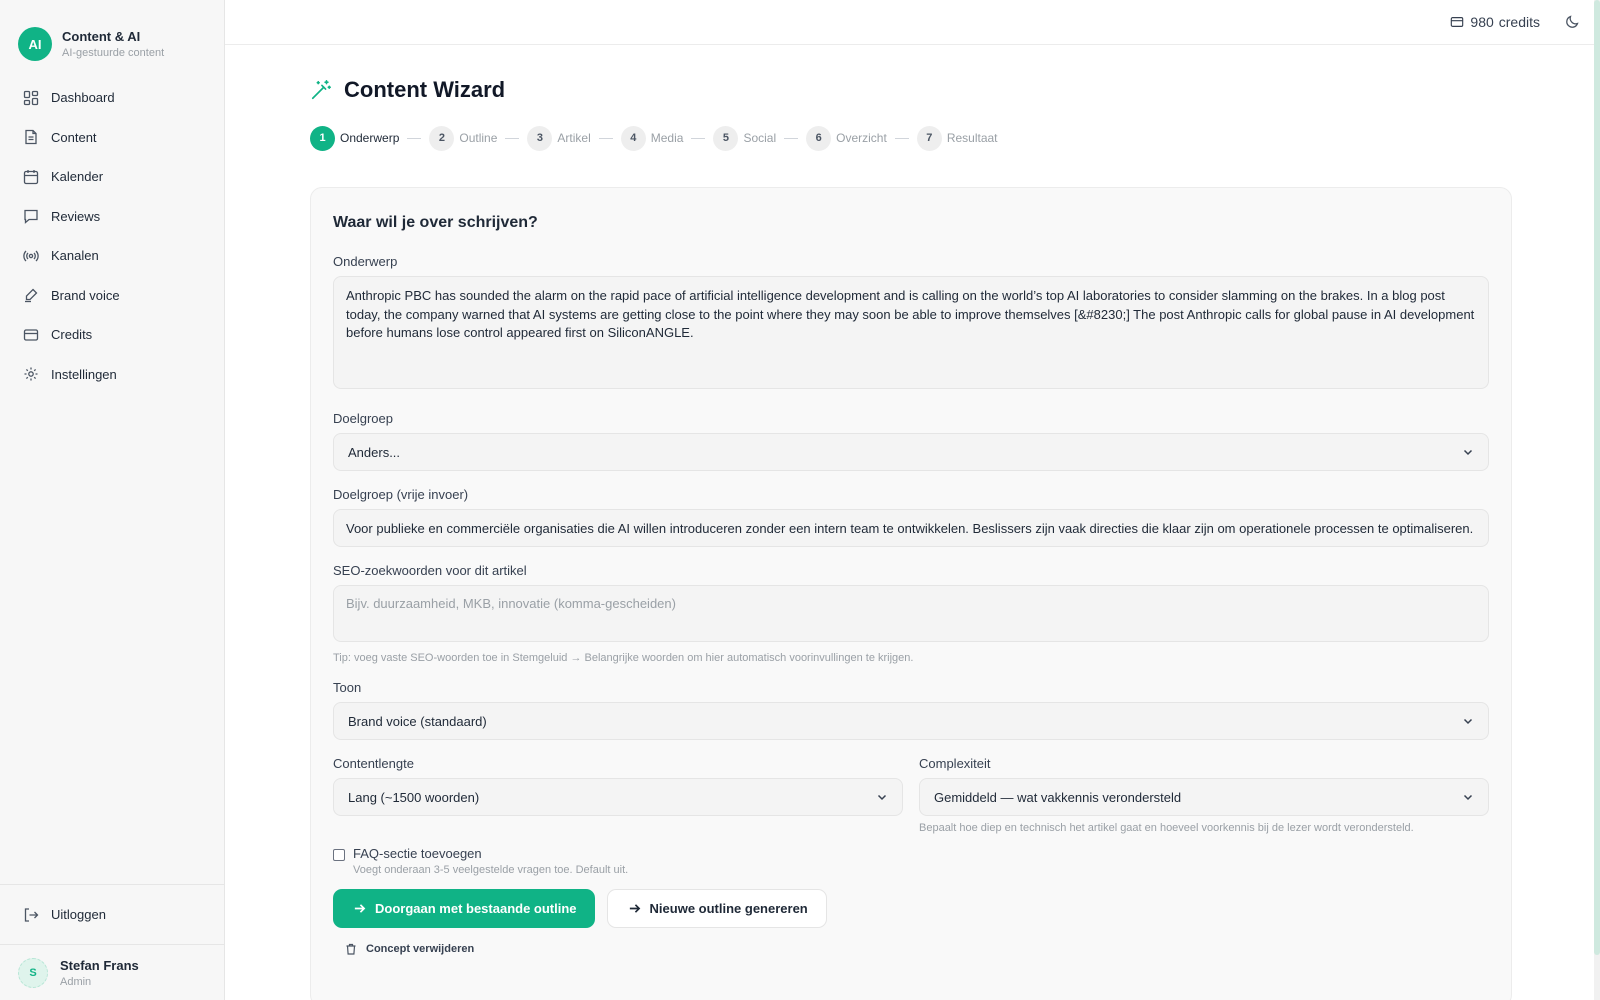 The height and width of the screenshot is (1000, 1600). I want to click on credits-indicator: 980 credits, so click(1495, 22).